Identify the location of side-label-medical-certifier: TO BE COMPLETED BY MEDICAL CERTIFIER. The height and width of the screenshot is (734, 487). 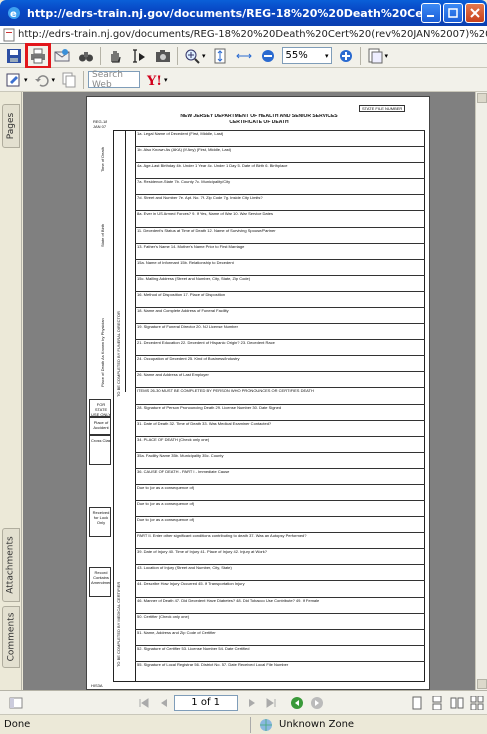
(118, 624).